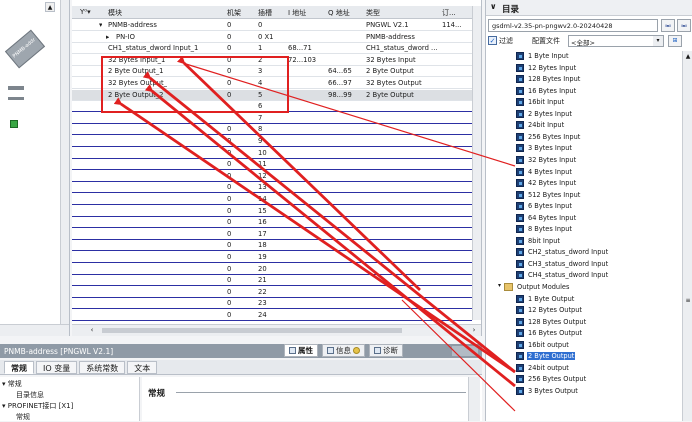 Image resolution: width=692 pixels, height=422 pixels. What do you see at coordinates (340, 94) in the screenshot?
I see `cell-q-address: 98...99` at bounding box center [340, 94].